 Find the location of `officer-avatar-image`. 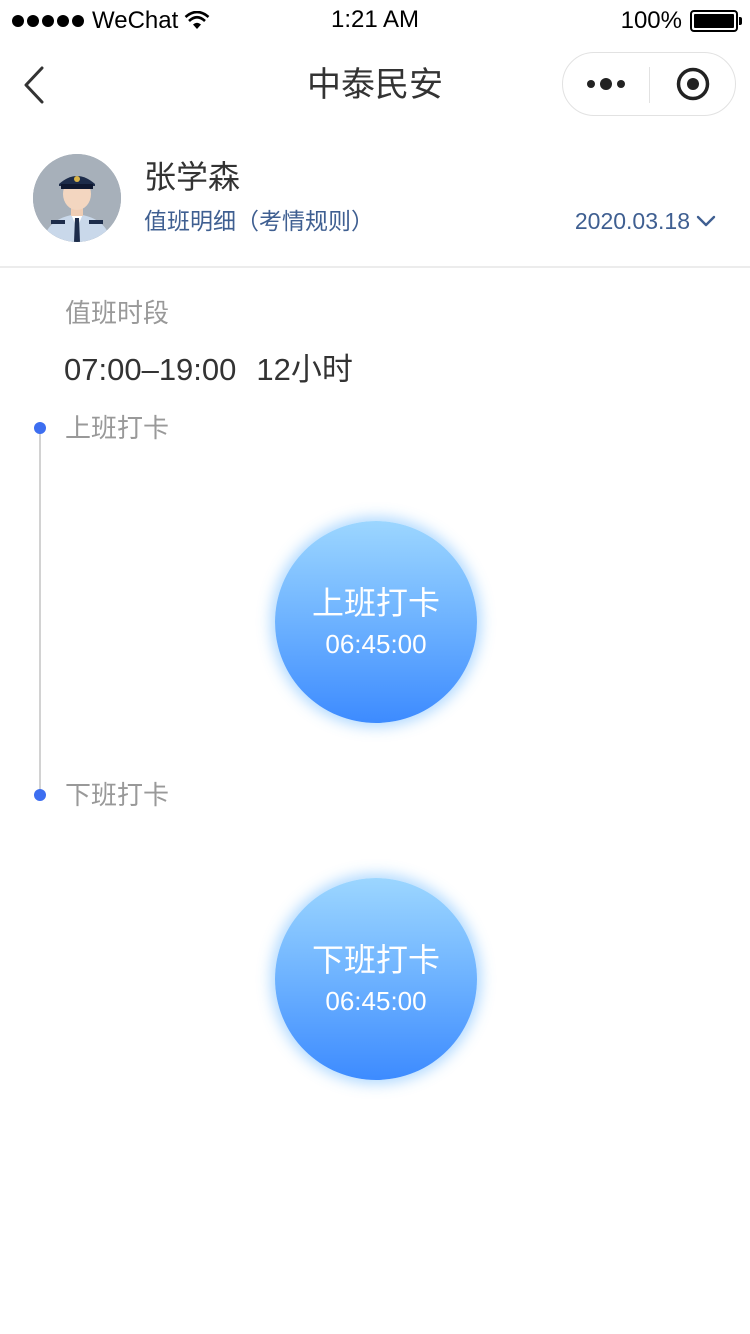

officer-avatar-image is located at coordinates (77, 198).